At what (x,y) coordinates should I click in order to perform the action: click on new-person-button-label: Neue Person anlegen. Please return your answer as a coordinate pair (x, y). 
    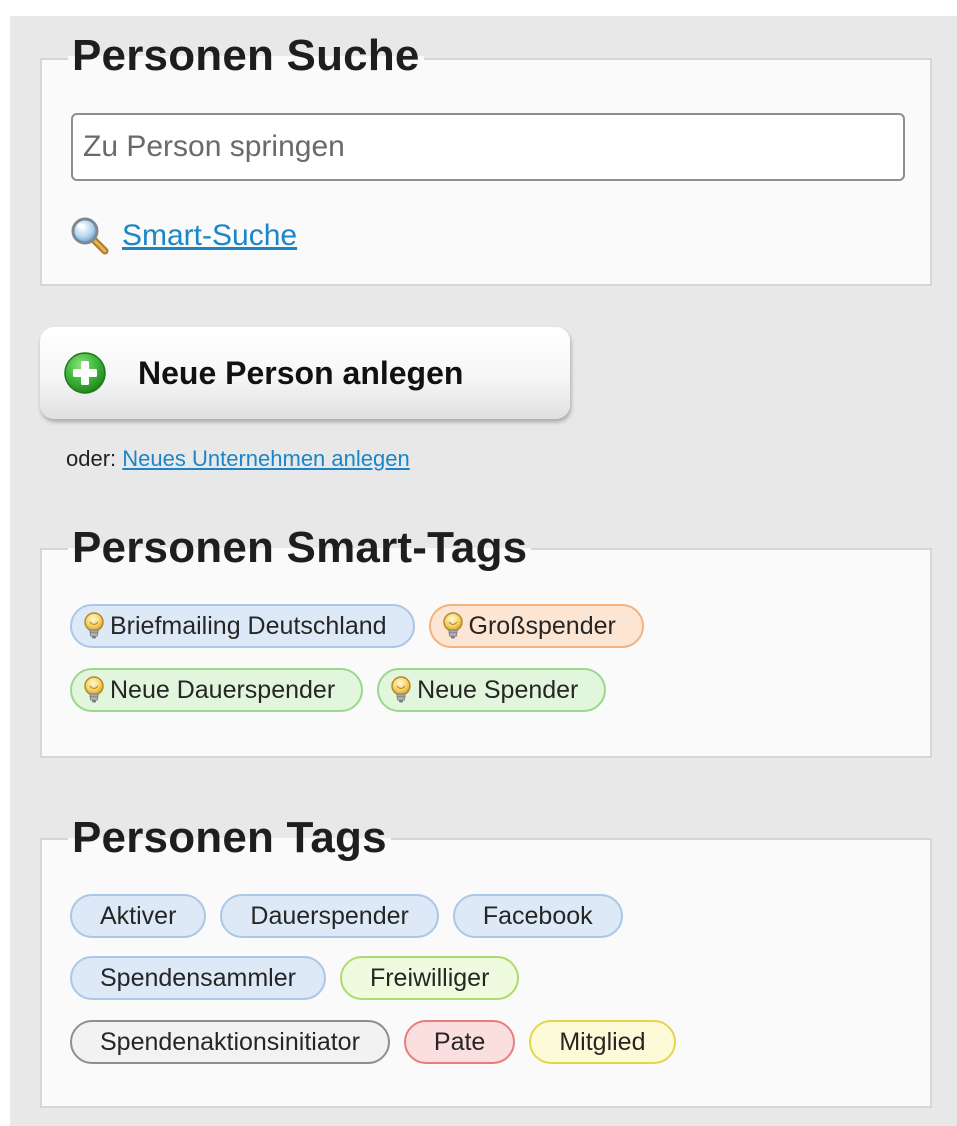
    Looking at the image, I should click on (301, 372).